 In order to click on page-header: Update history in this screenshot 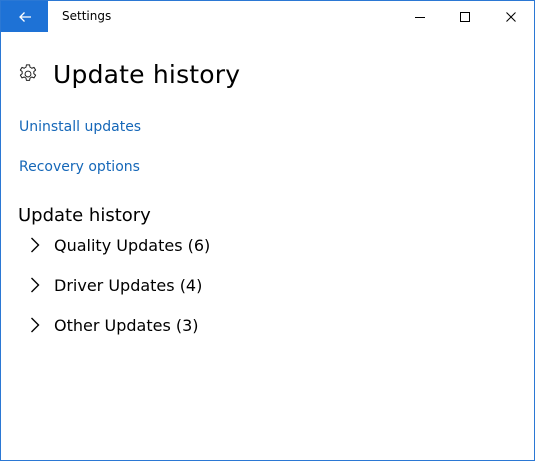, I will do `click(128, 74)`.